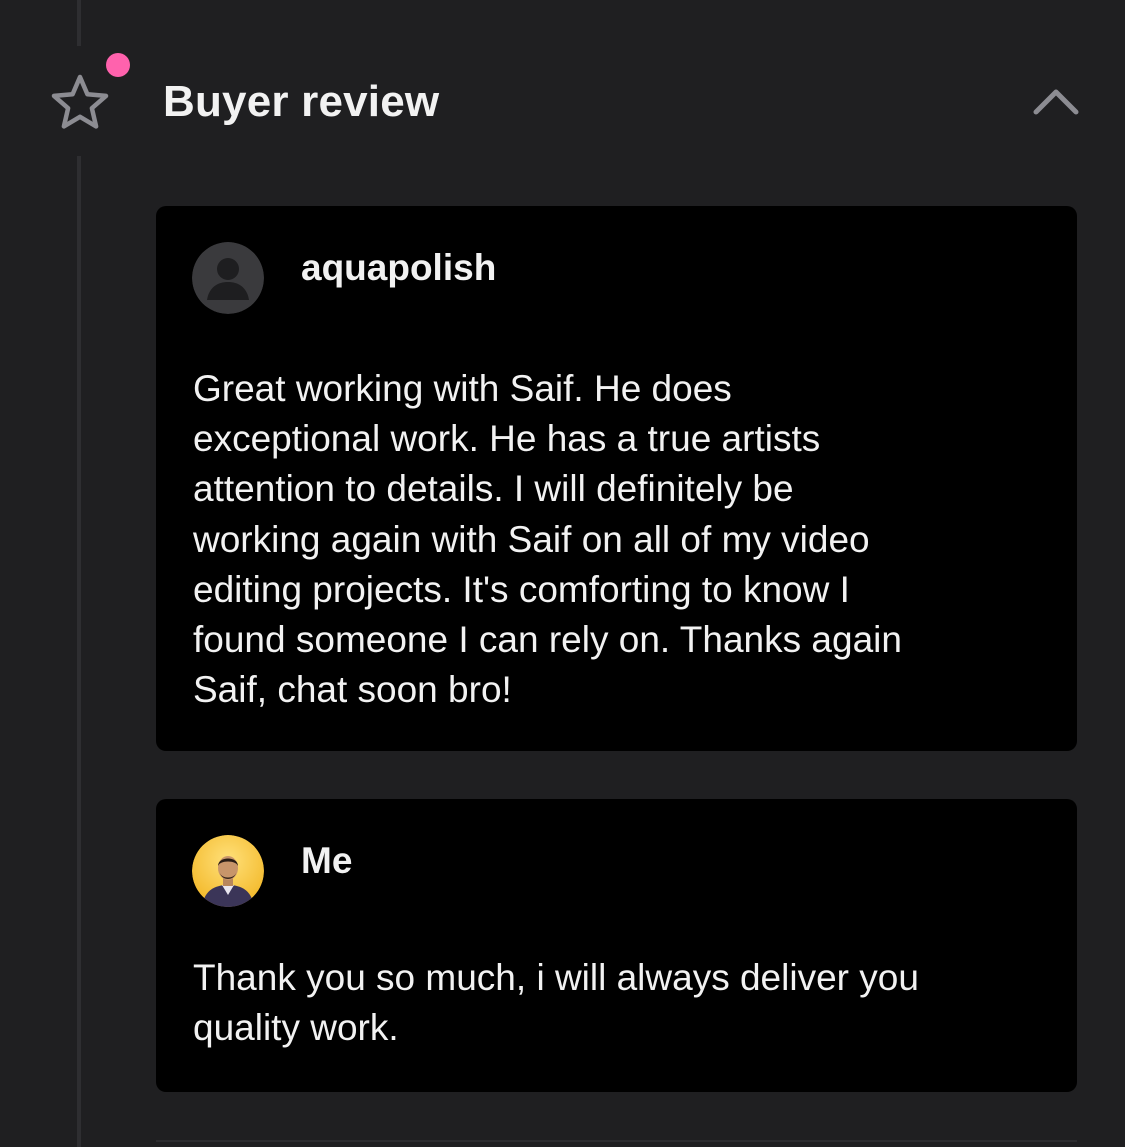 The width and height of the screenshot is (1125, 1147). I want to click on chevron-up-icon, so click(1056, 102).